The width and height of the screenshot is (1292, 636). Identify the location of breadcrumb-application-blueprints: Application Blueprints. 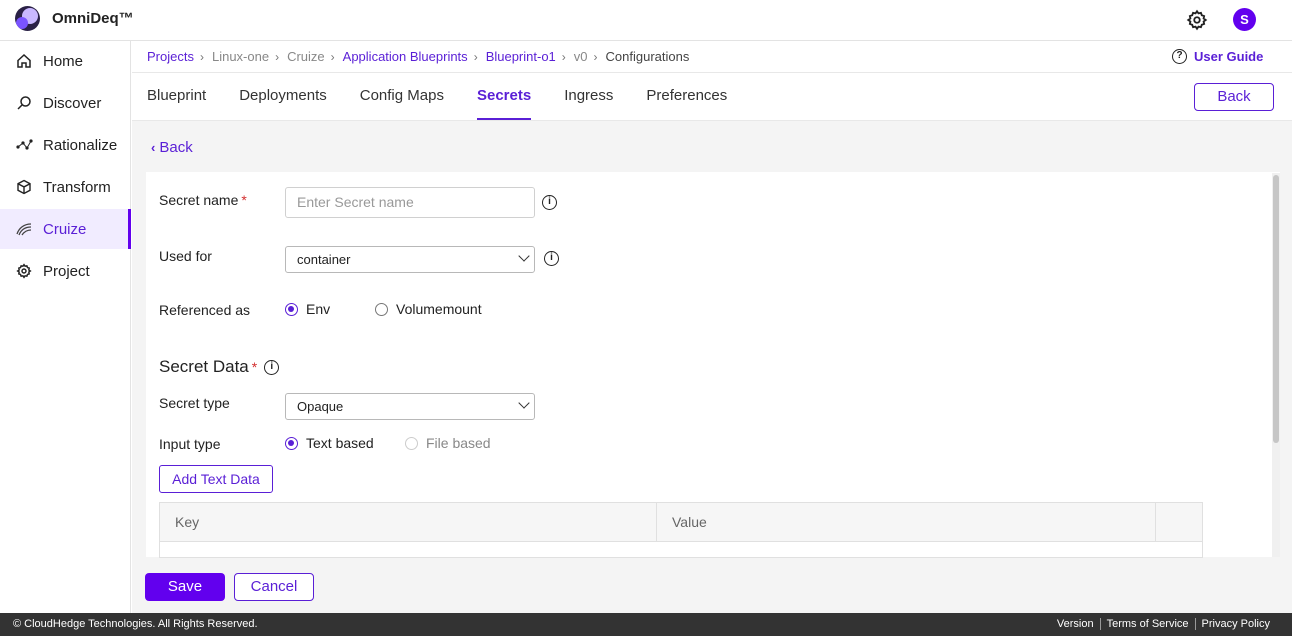
(405, 56).